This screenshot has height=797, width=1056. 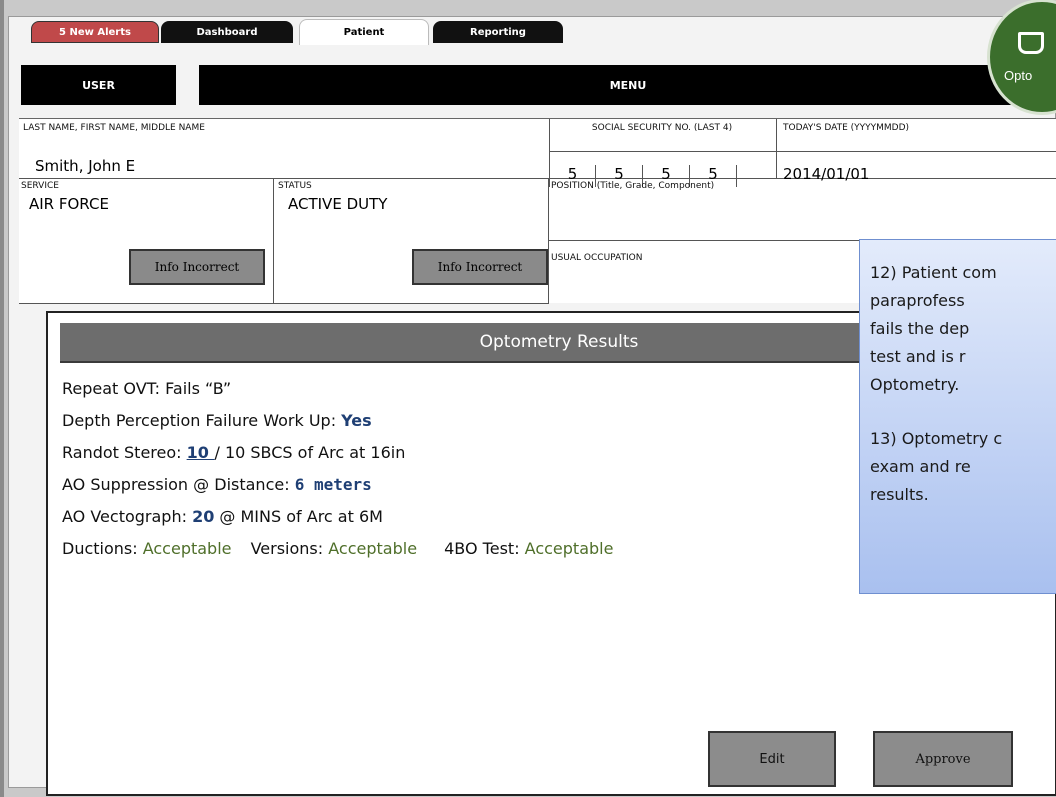 What do you see at coordinates (662, 128) in the screenshot?
I see `ssn-label: SOCIAL SECURITY NO. (LAST 4)` at bounding box center [662, 128].